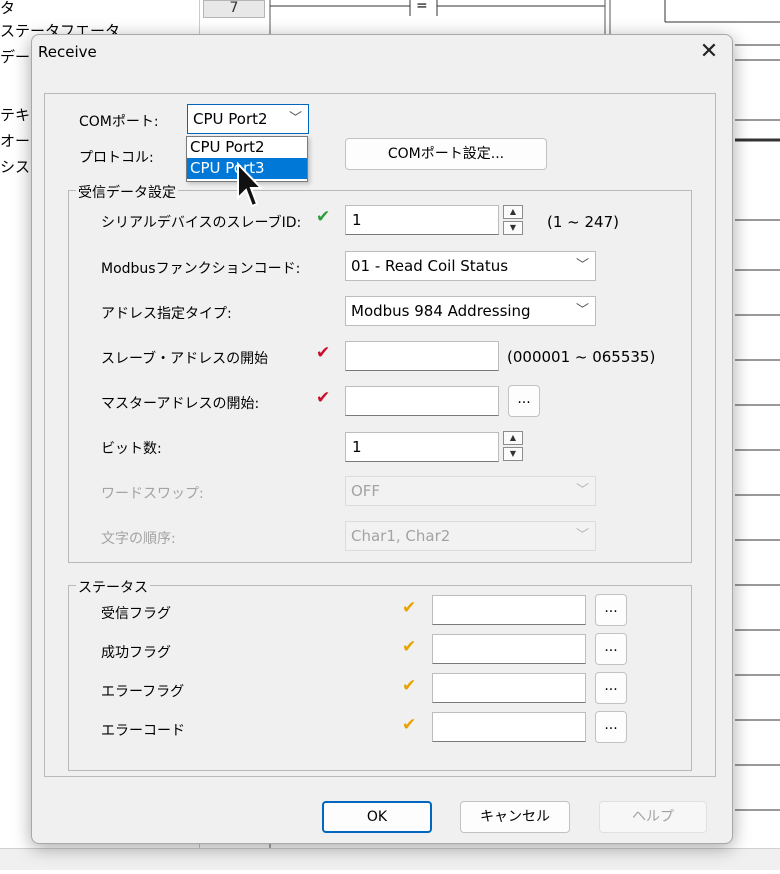 This screenshot has width=780, height=874. What do you see at coordinates (116, 158) in the screenshot?
I see `protocol-label: プロトコル:` at bounding box center [116, 158].